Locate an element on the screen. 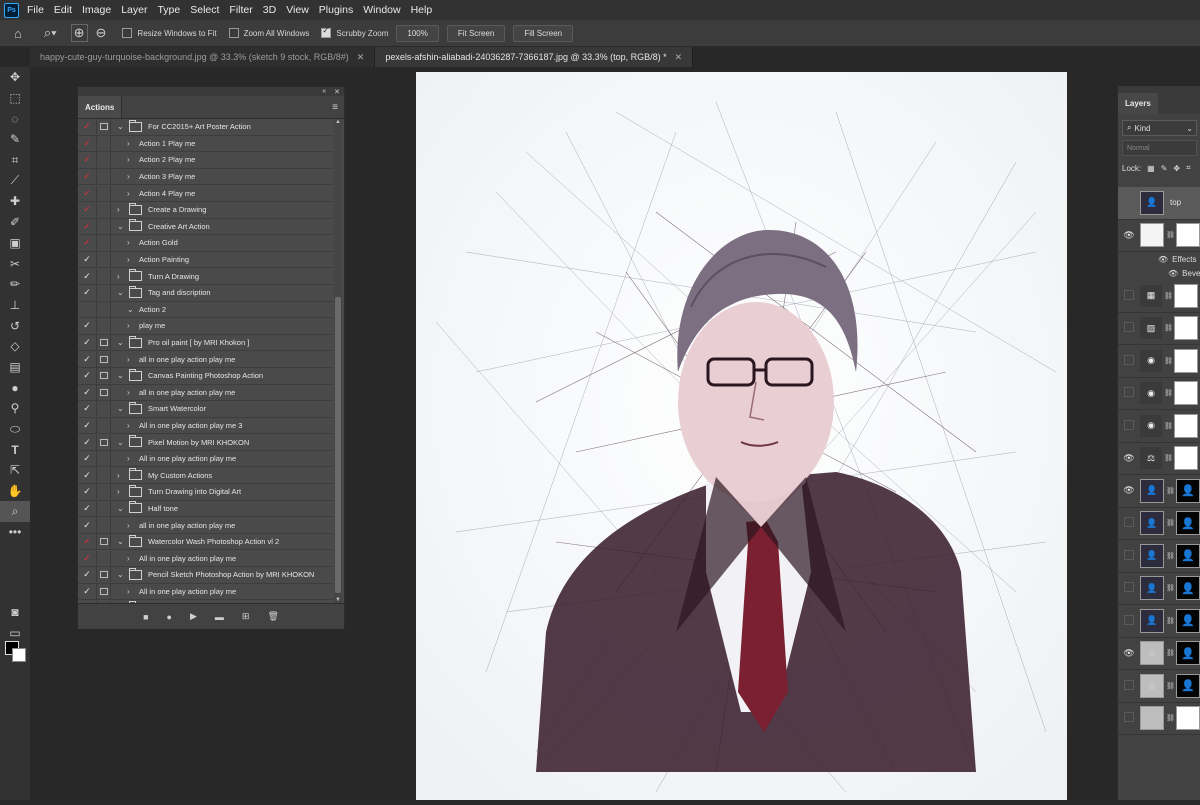  layer-row: 👁⛓ is located at coordinates (1159, 236).